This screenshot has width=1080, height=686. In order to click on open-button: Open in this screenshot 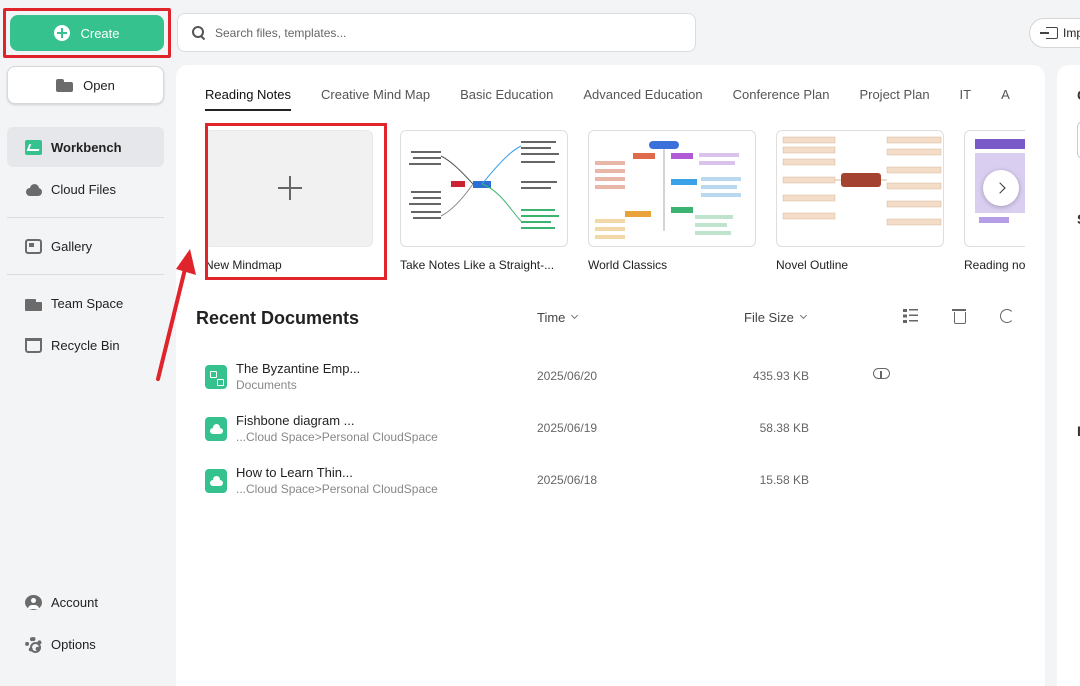, I will do `click(85, 85)`.